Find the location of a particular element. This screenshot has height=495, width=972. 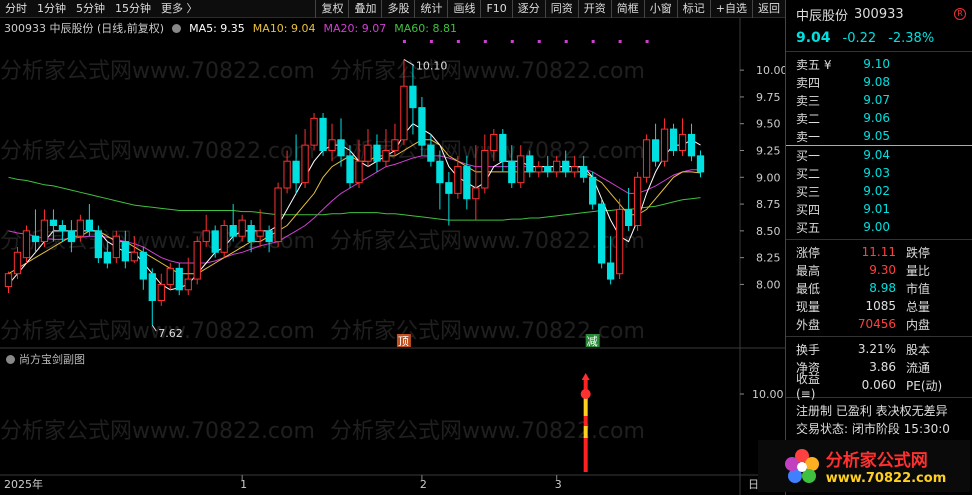

by-minute-button: 逐分 is located at coordinates (528, 9).